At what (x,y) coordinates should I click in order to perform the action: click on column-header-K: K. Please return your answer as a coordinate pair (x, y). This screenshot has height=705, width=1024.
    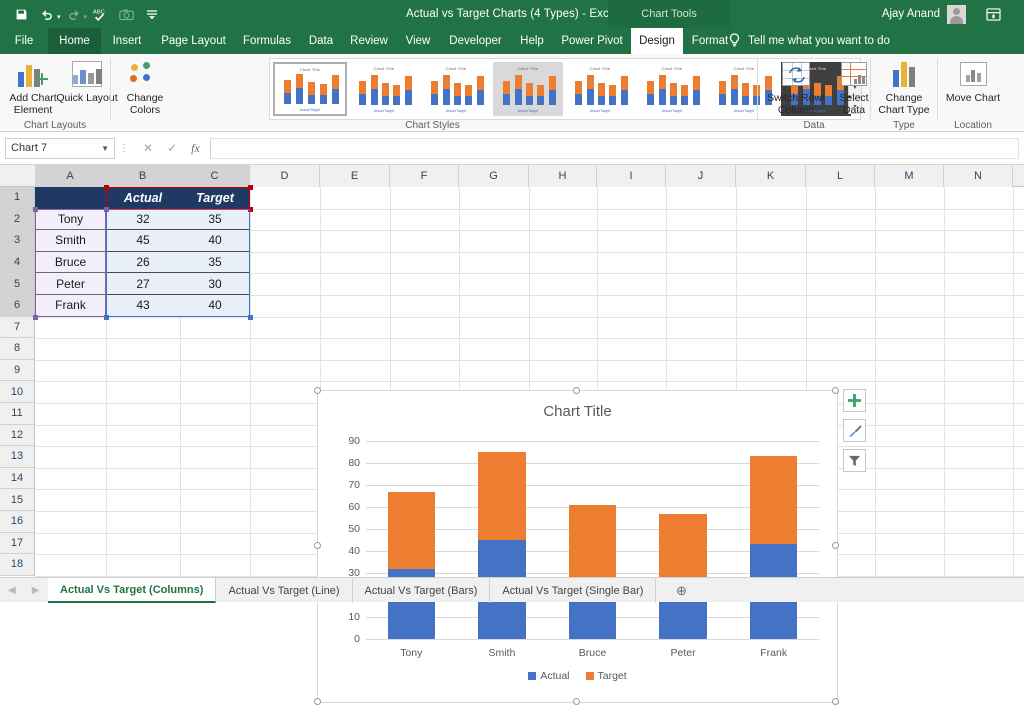
    Looking at the image, I should click on (771, 176).